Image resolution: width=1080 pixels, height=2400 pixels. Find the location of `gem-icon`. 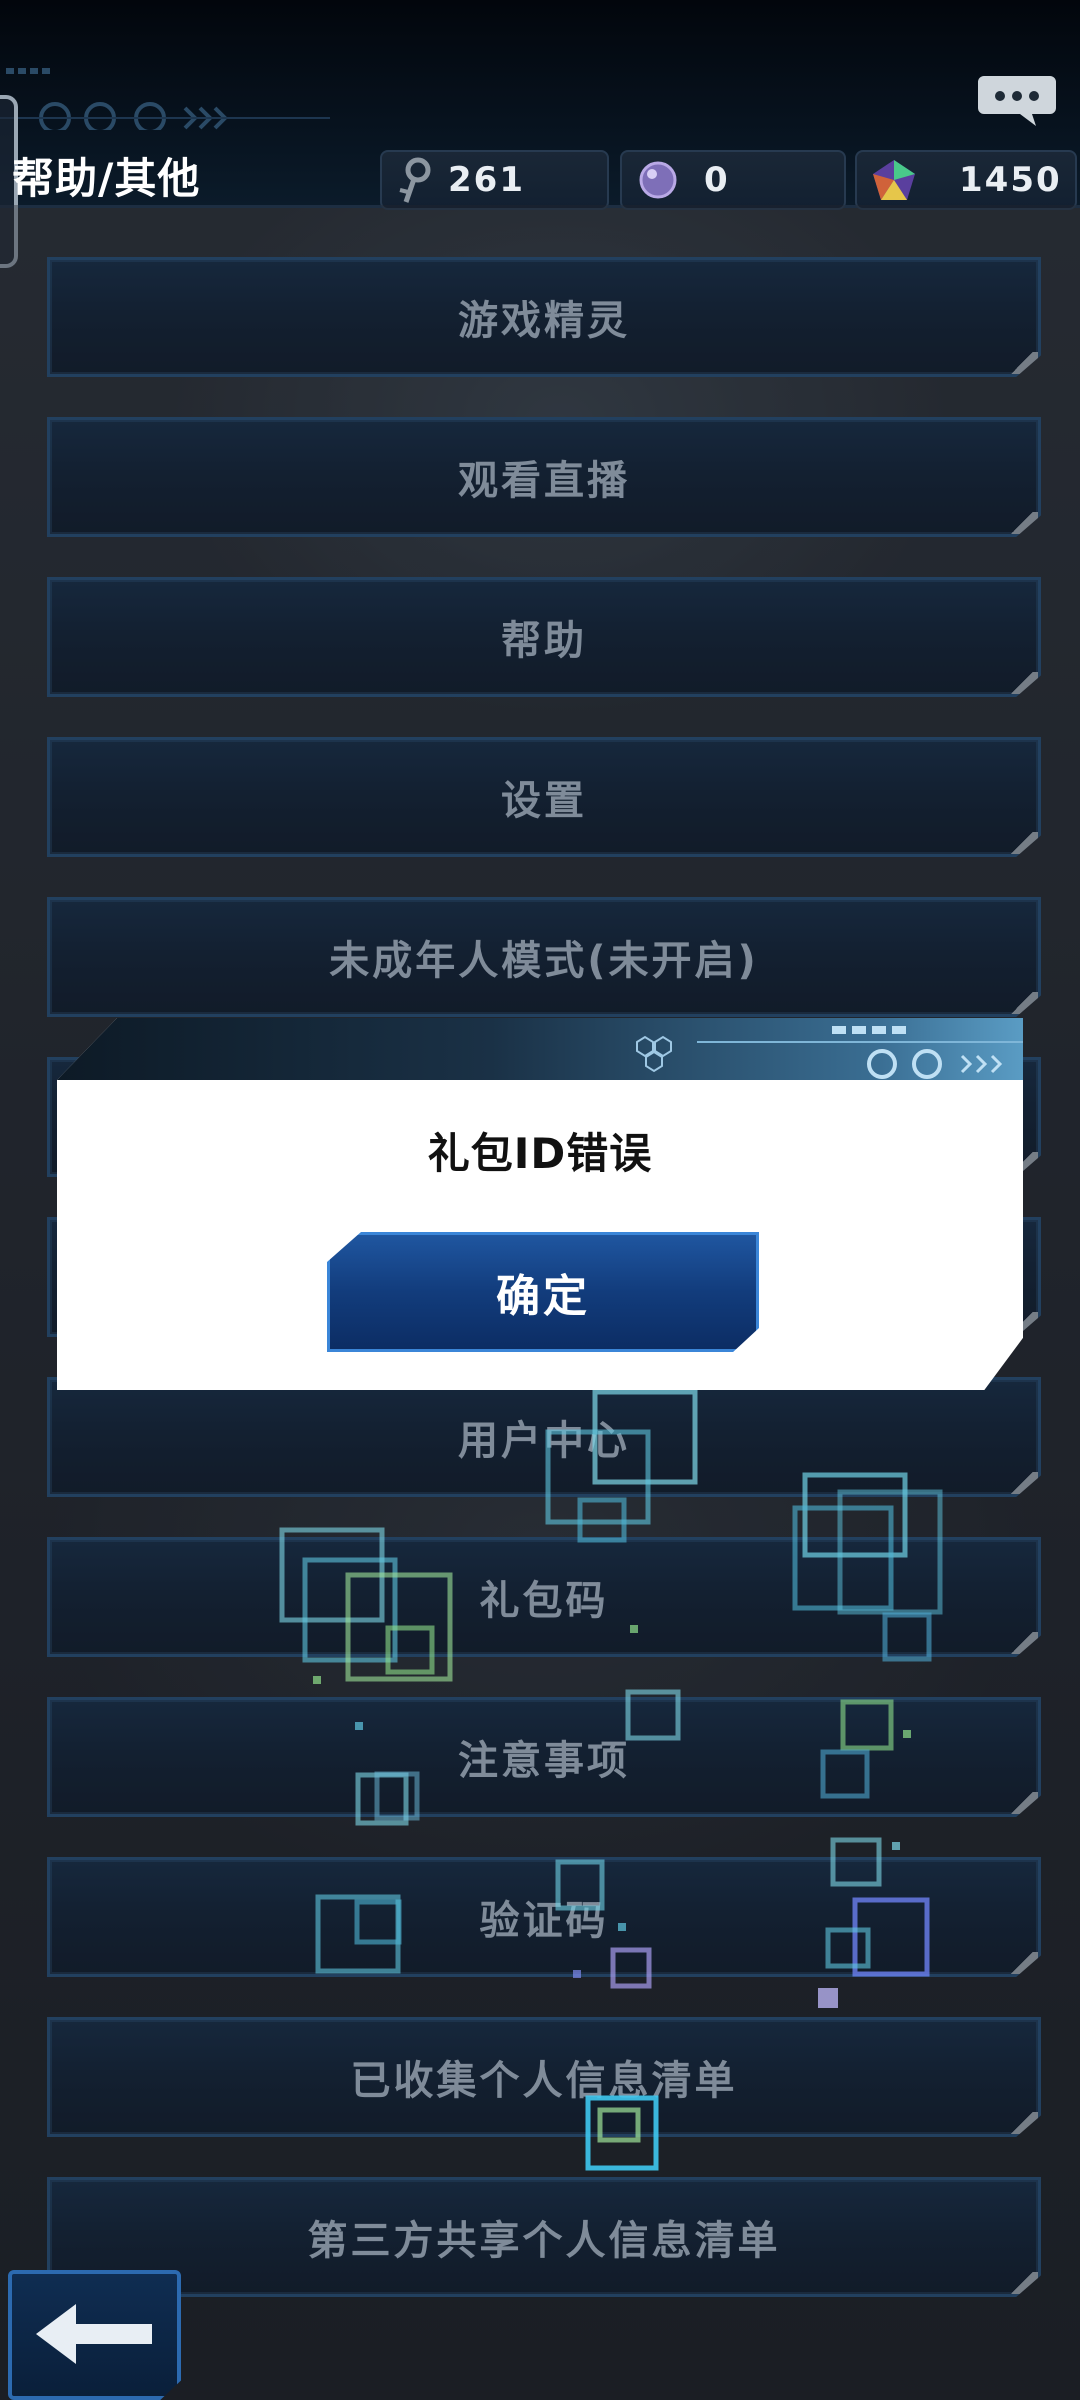

gem-icon is located at coordinates (894, 180).